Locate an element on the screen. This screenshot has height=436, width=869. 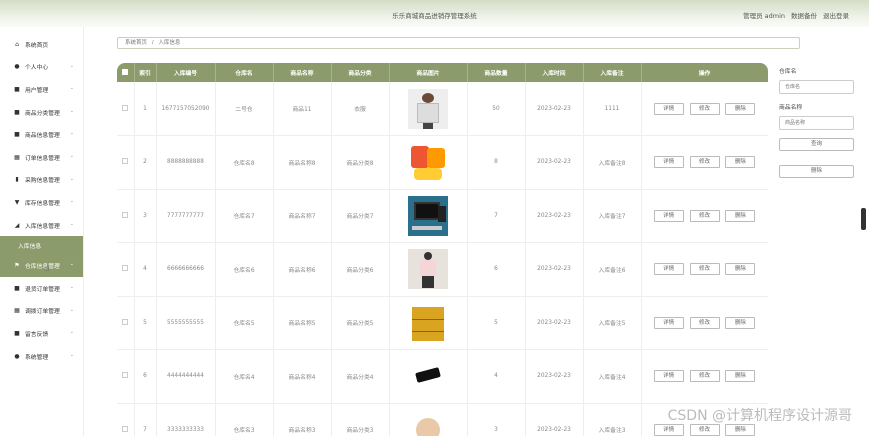
sidebar-item-label: 仓库信息管理 is located at coordinates (42, 267).